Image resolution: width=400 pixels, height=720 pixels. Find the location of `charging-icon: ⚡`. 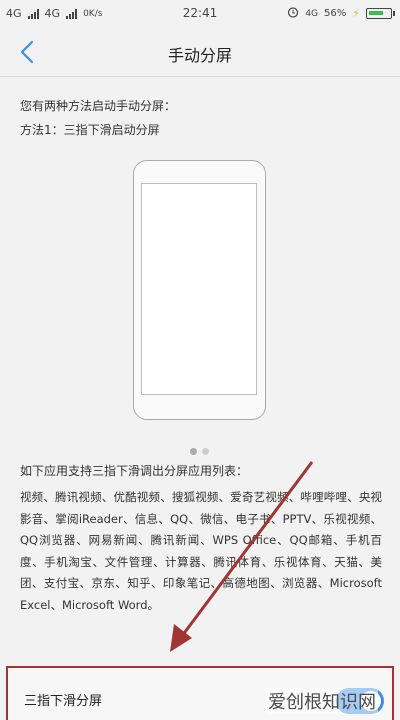

charging-icon: ⚡ is located at coordinates (356, 13).